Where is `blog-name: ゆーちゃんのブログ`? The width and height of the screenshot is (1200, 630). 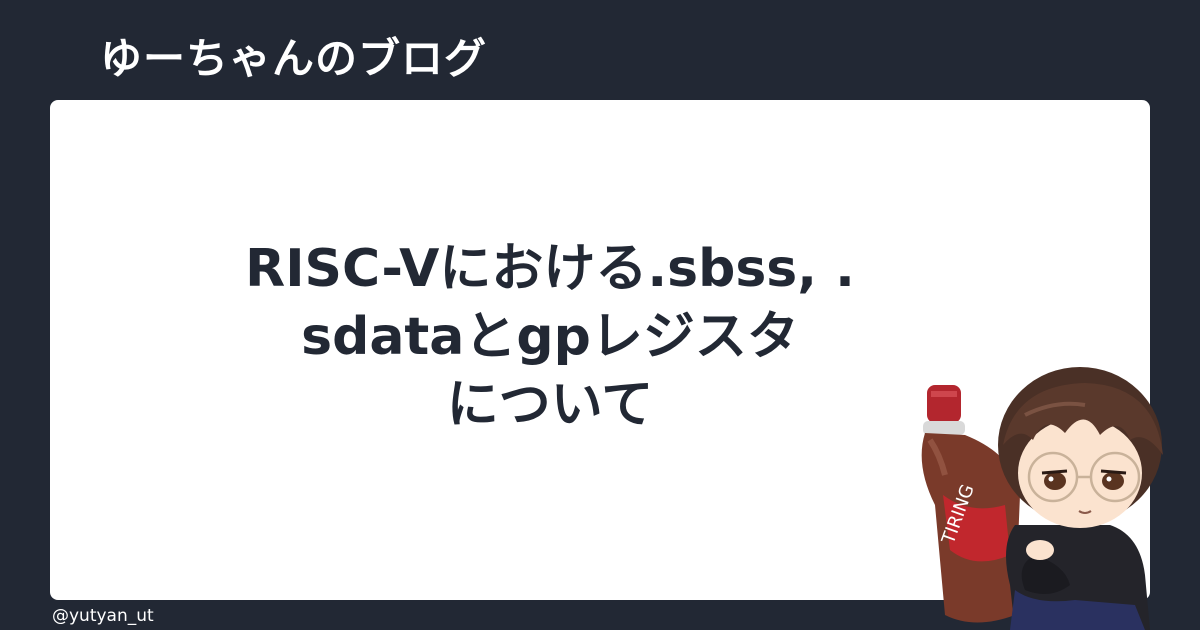
blog-name: ゆーちゃんのブログ is located at coordinates (294, 58).